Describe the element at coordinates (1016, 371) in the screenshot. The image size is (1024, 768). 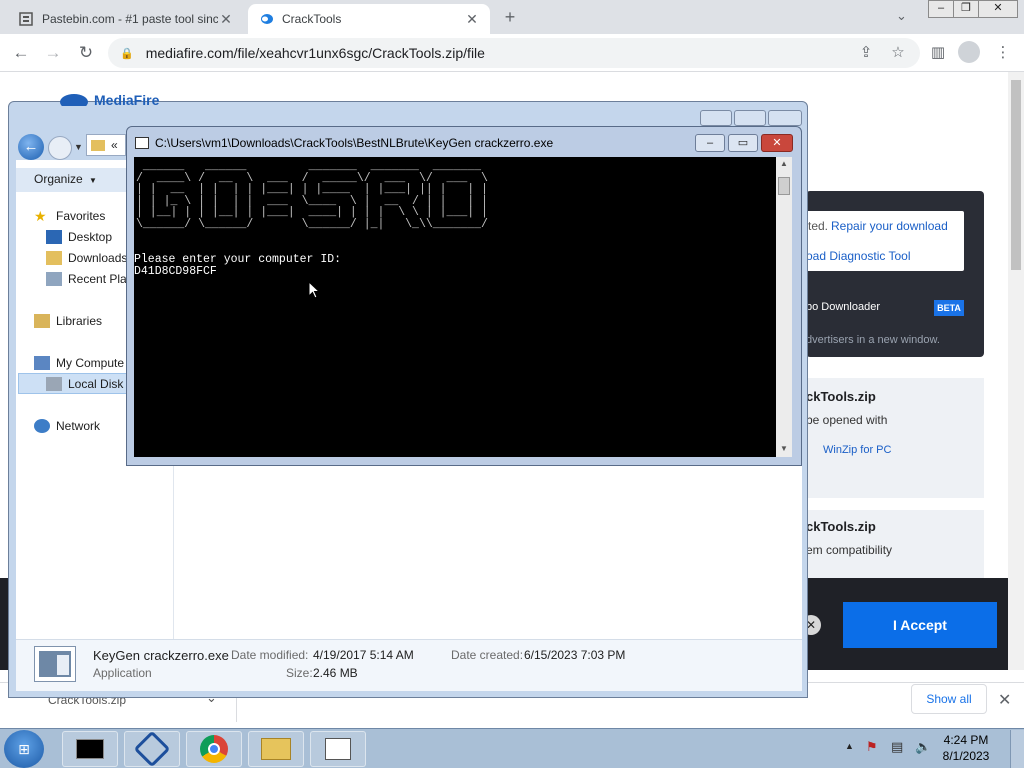
I see `page-scrollbar` at that location.